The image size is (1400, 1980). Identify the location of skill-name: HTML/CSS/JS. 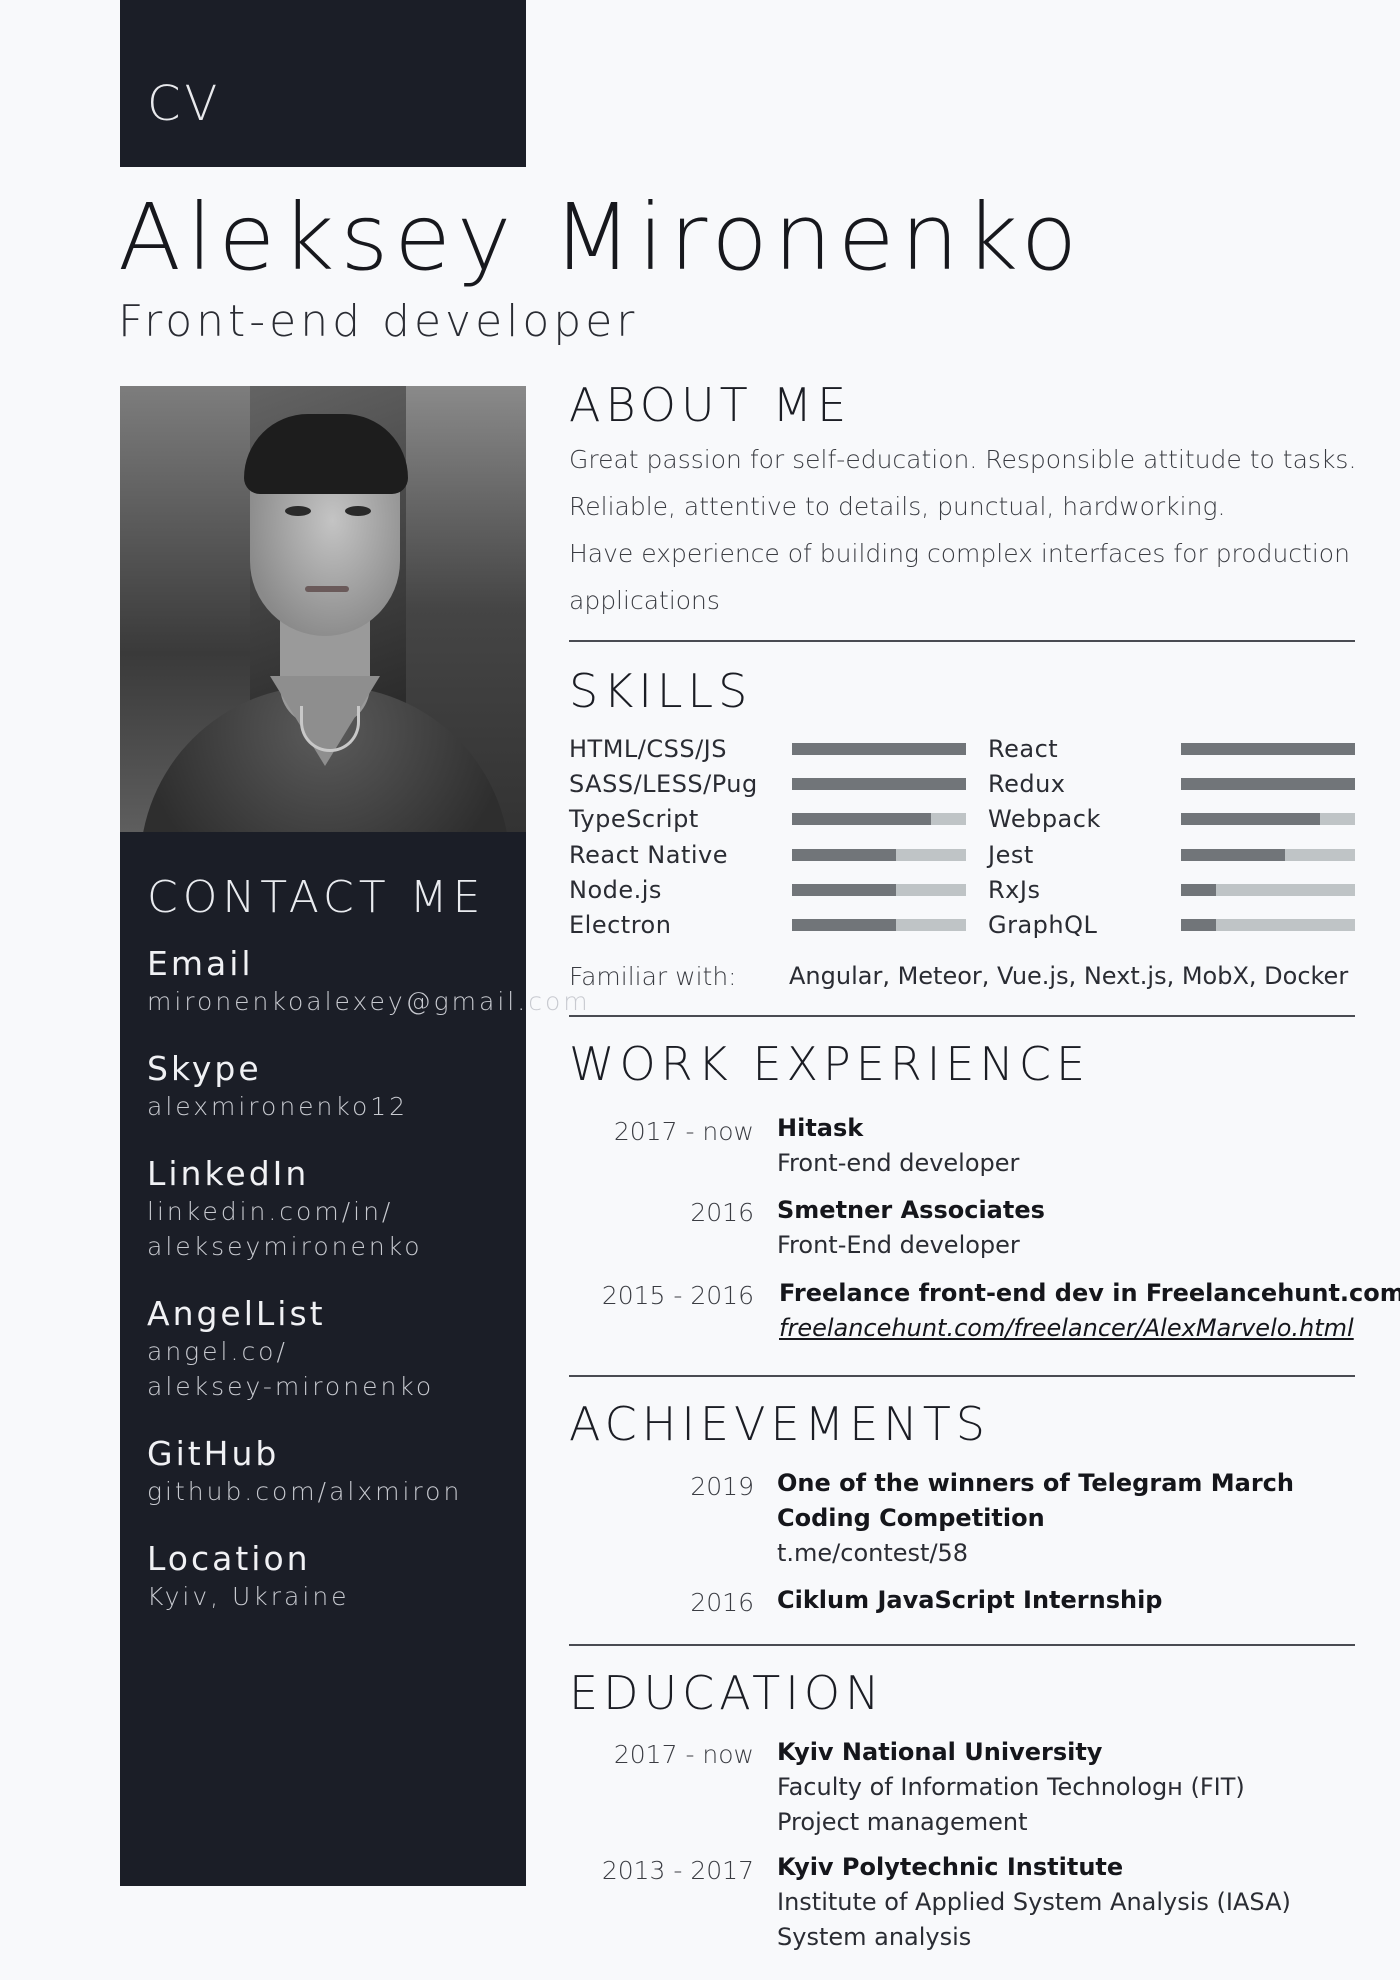
(648, 749).